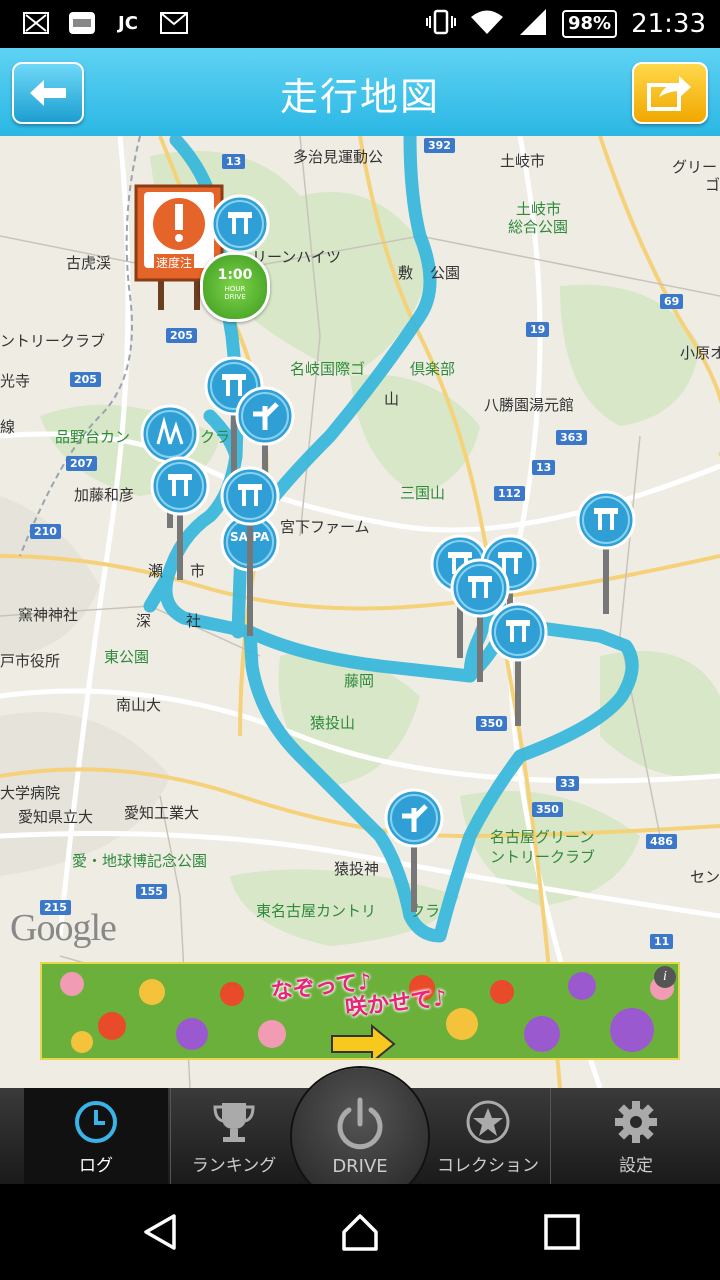 The width and height of the screenshot is (720, 1280). I want to click on map-label: 加藤和彦, so click(104, 495).